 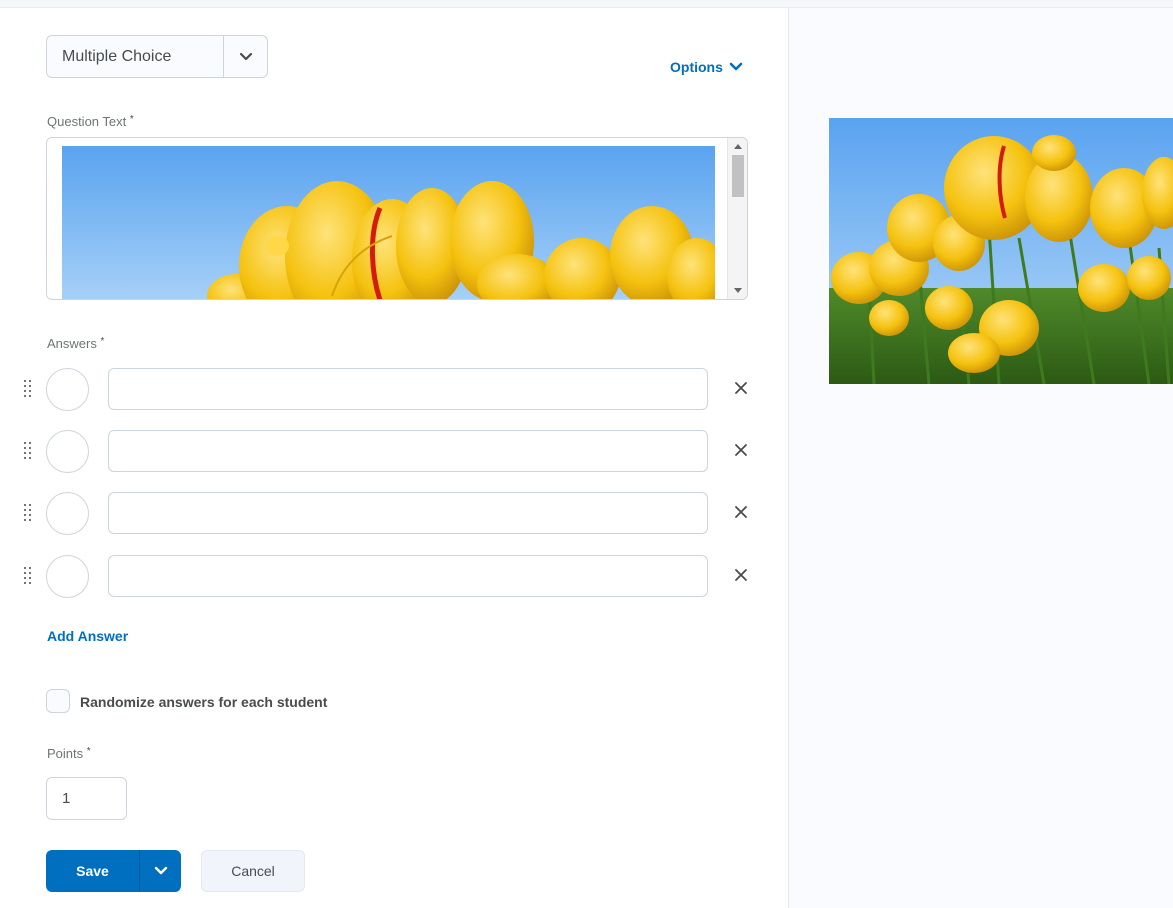 I want to click on scroll-up-icon, so click(x=738, y=146).